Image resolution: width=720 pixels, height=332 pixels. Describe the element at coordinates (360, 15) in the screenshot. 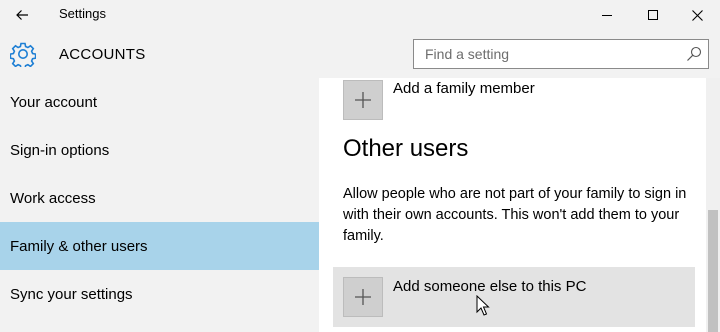

I see `title-bar: Settings` at that location.